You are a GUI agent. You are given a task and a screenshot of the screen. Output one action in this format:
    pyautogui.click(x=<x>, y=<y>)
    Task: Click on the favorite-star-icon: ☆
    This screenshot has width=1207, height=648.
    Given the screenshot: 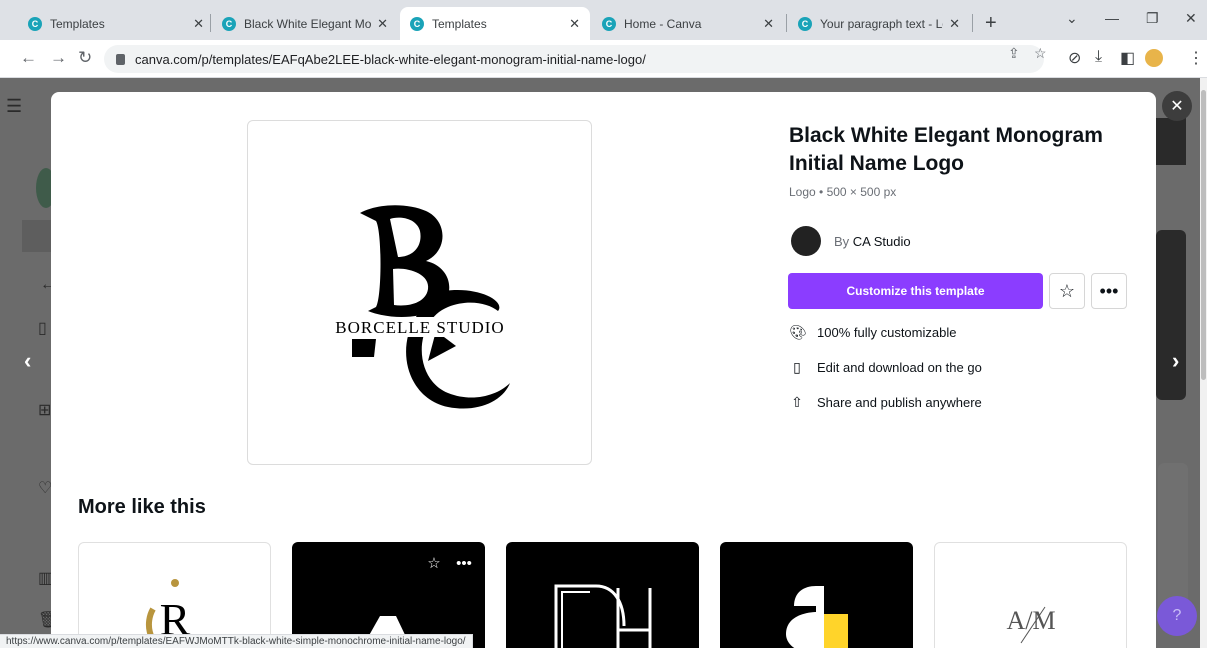 What is the action you would take?
    pyautogui.click(x=1067, y=291)
    